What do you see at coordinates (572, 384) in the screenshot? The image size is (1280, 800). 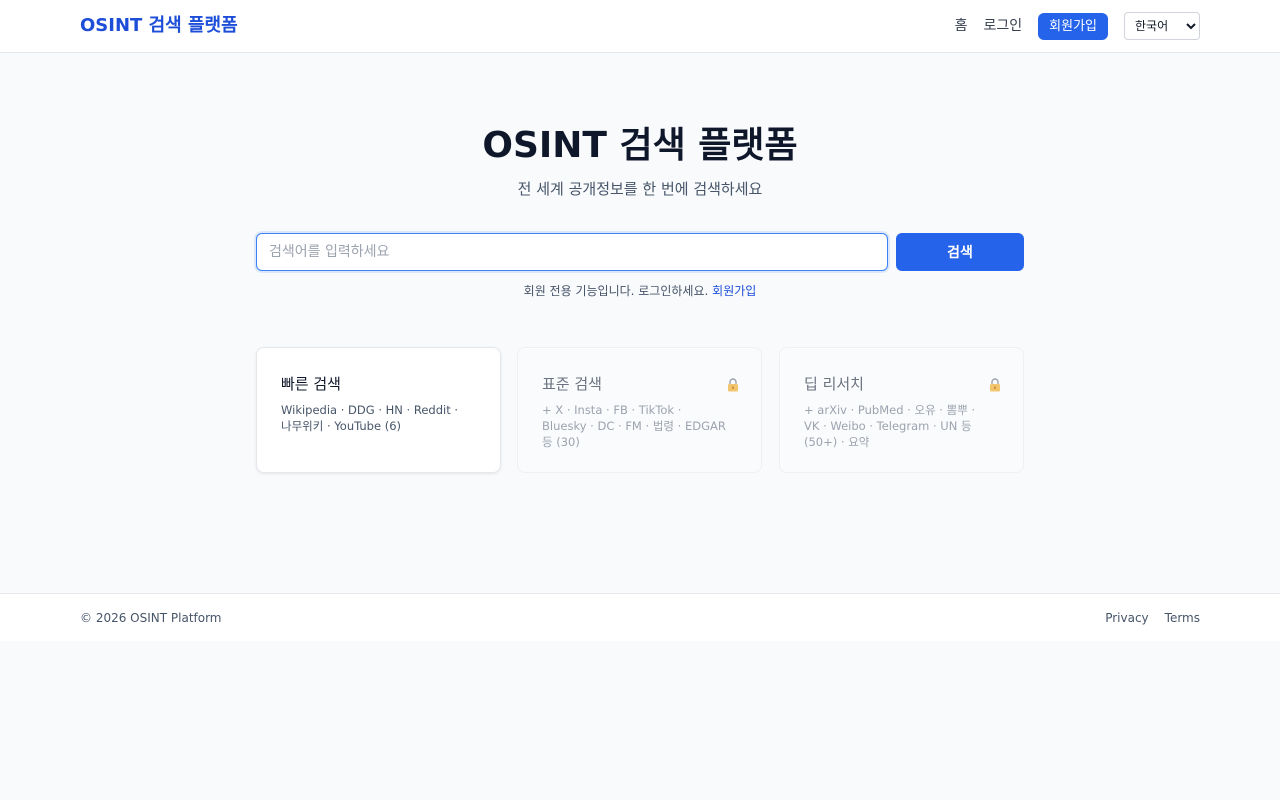 I see `card-title: 표준 검색` at bounding box center [572, 384].